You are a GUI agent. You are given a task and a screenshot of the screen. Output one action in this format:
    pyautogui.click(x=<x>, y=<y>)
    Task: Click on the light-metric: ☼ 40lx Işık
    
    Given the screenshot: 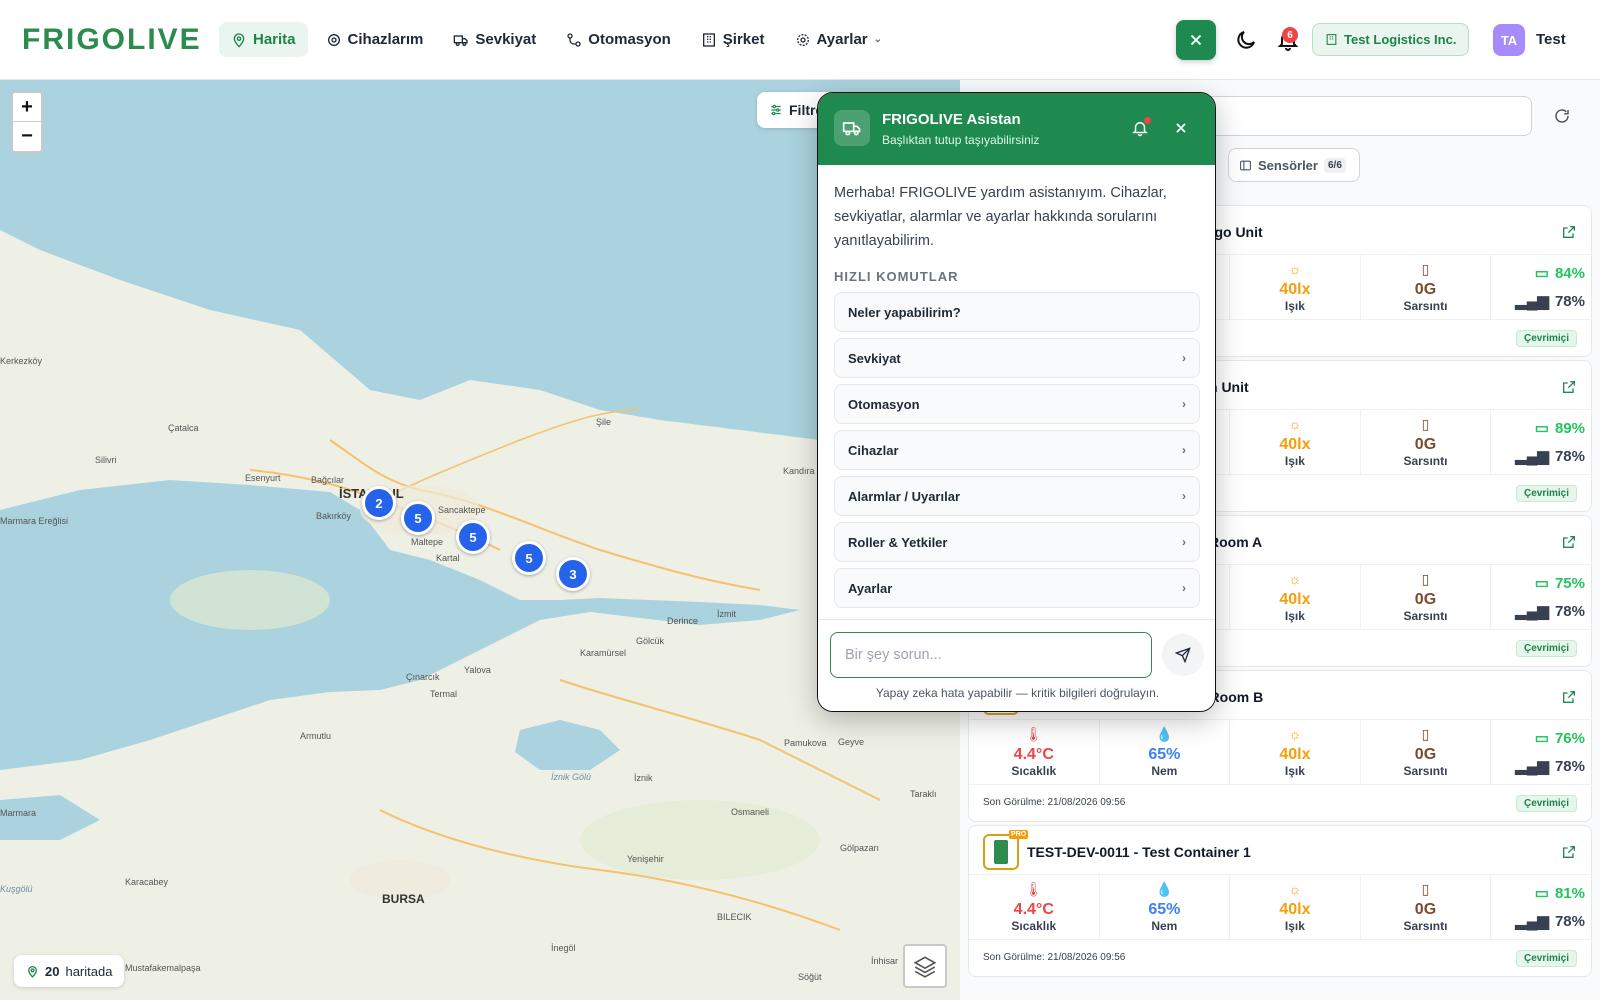 What is the action you would take?
    pyautogui.click(x=1295, y=287)
    